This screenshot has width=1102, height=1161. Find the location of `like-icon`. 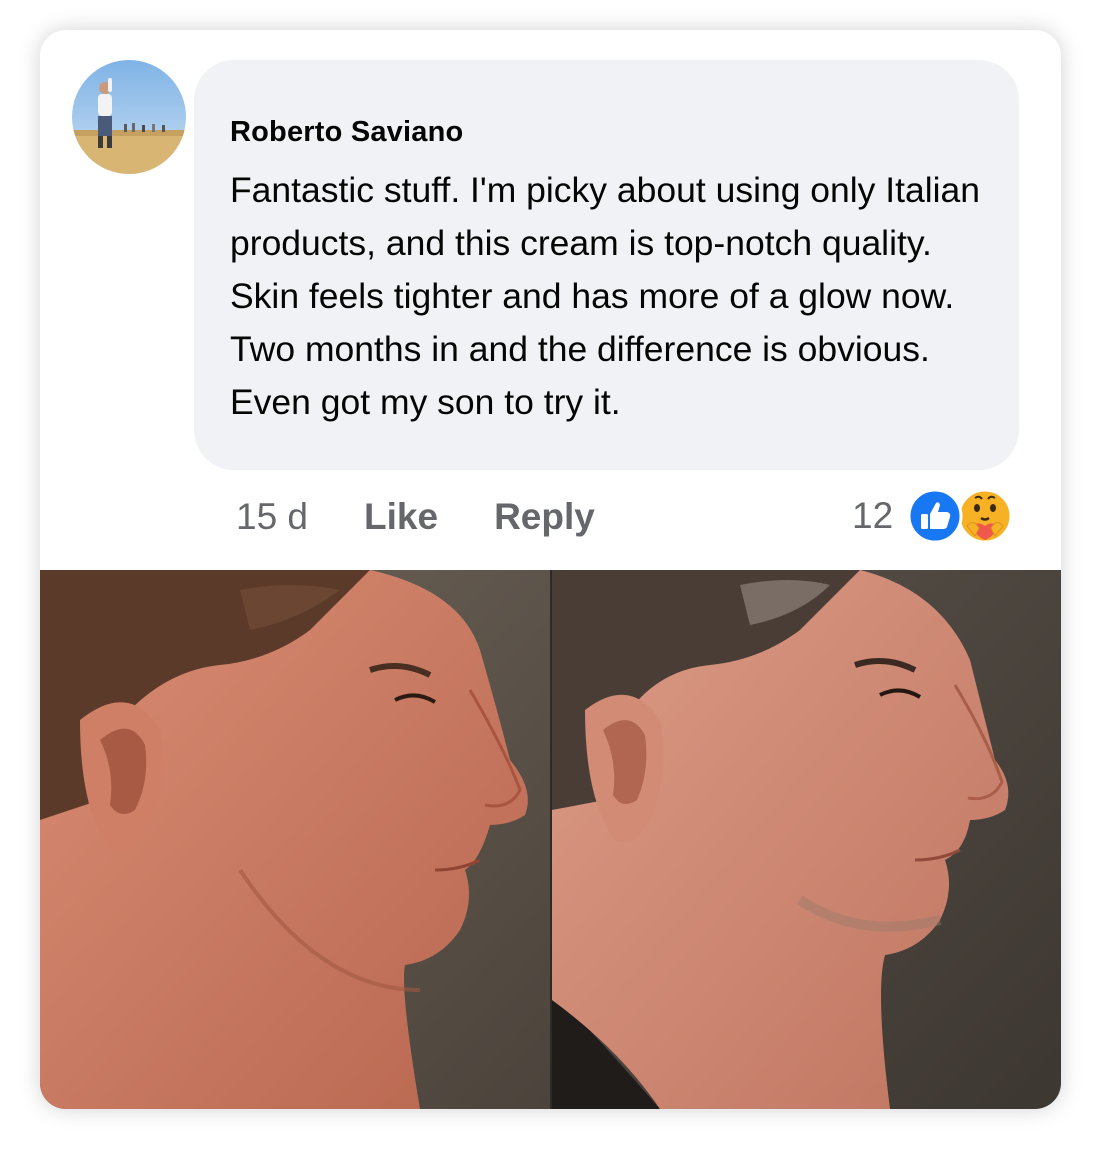

like-icon is located at coordinates (935, 516).